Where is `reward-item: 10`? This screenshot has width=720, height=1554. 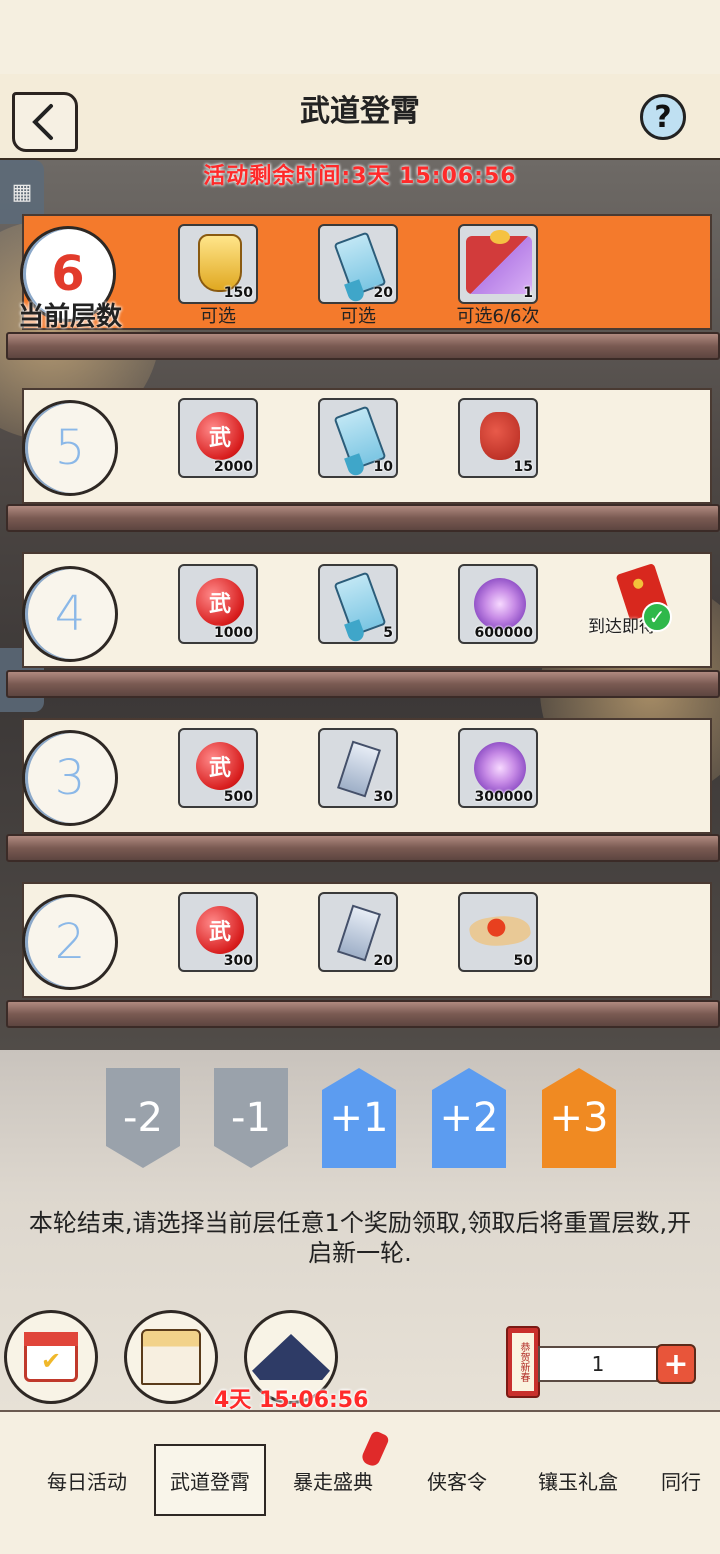 reward-item: 10 is located at coordinates (358, 438).